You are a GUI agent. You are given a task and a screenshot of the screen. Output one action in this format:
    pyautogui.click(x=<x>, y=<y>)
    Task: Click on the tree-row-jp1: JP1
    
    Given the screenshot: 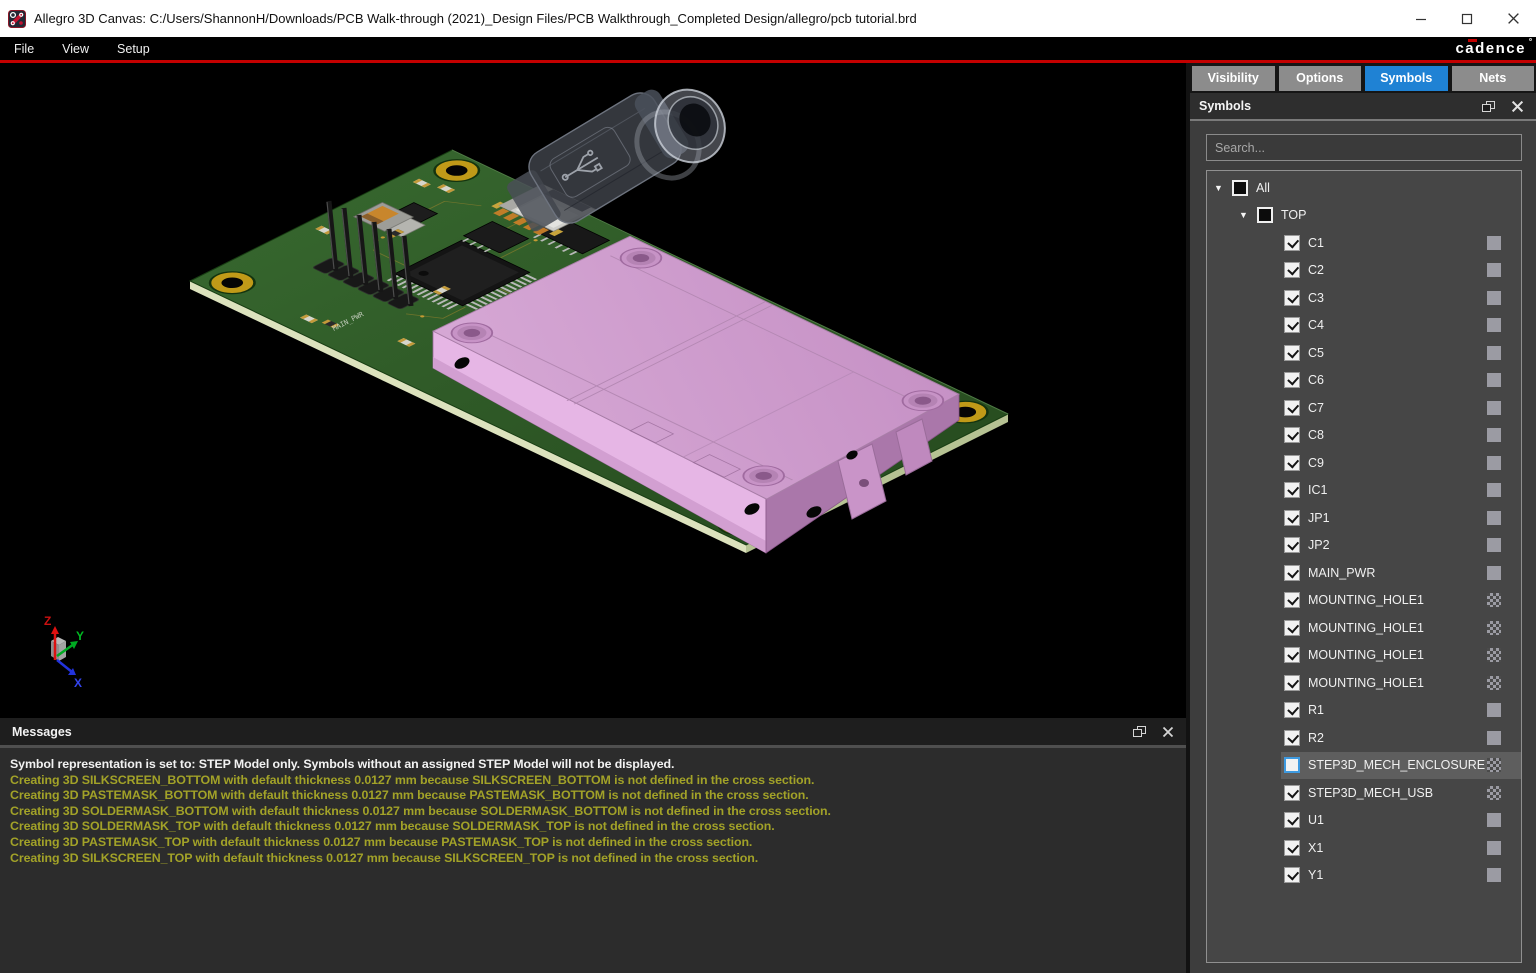 What is the action you would take?
    pyautogui.click(x=1364, y=518)
    